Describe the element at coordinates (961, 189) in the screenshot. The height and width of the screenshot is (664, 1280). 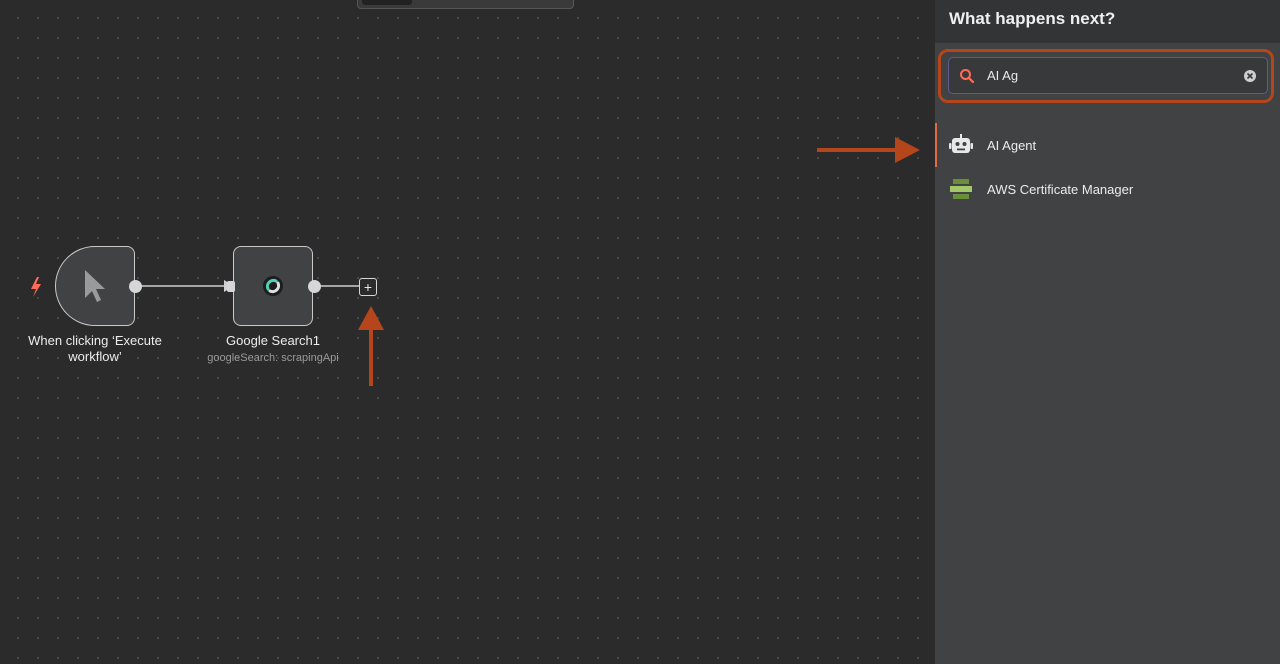
I see `aws-certificate-manager-icon` at that location.